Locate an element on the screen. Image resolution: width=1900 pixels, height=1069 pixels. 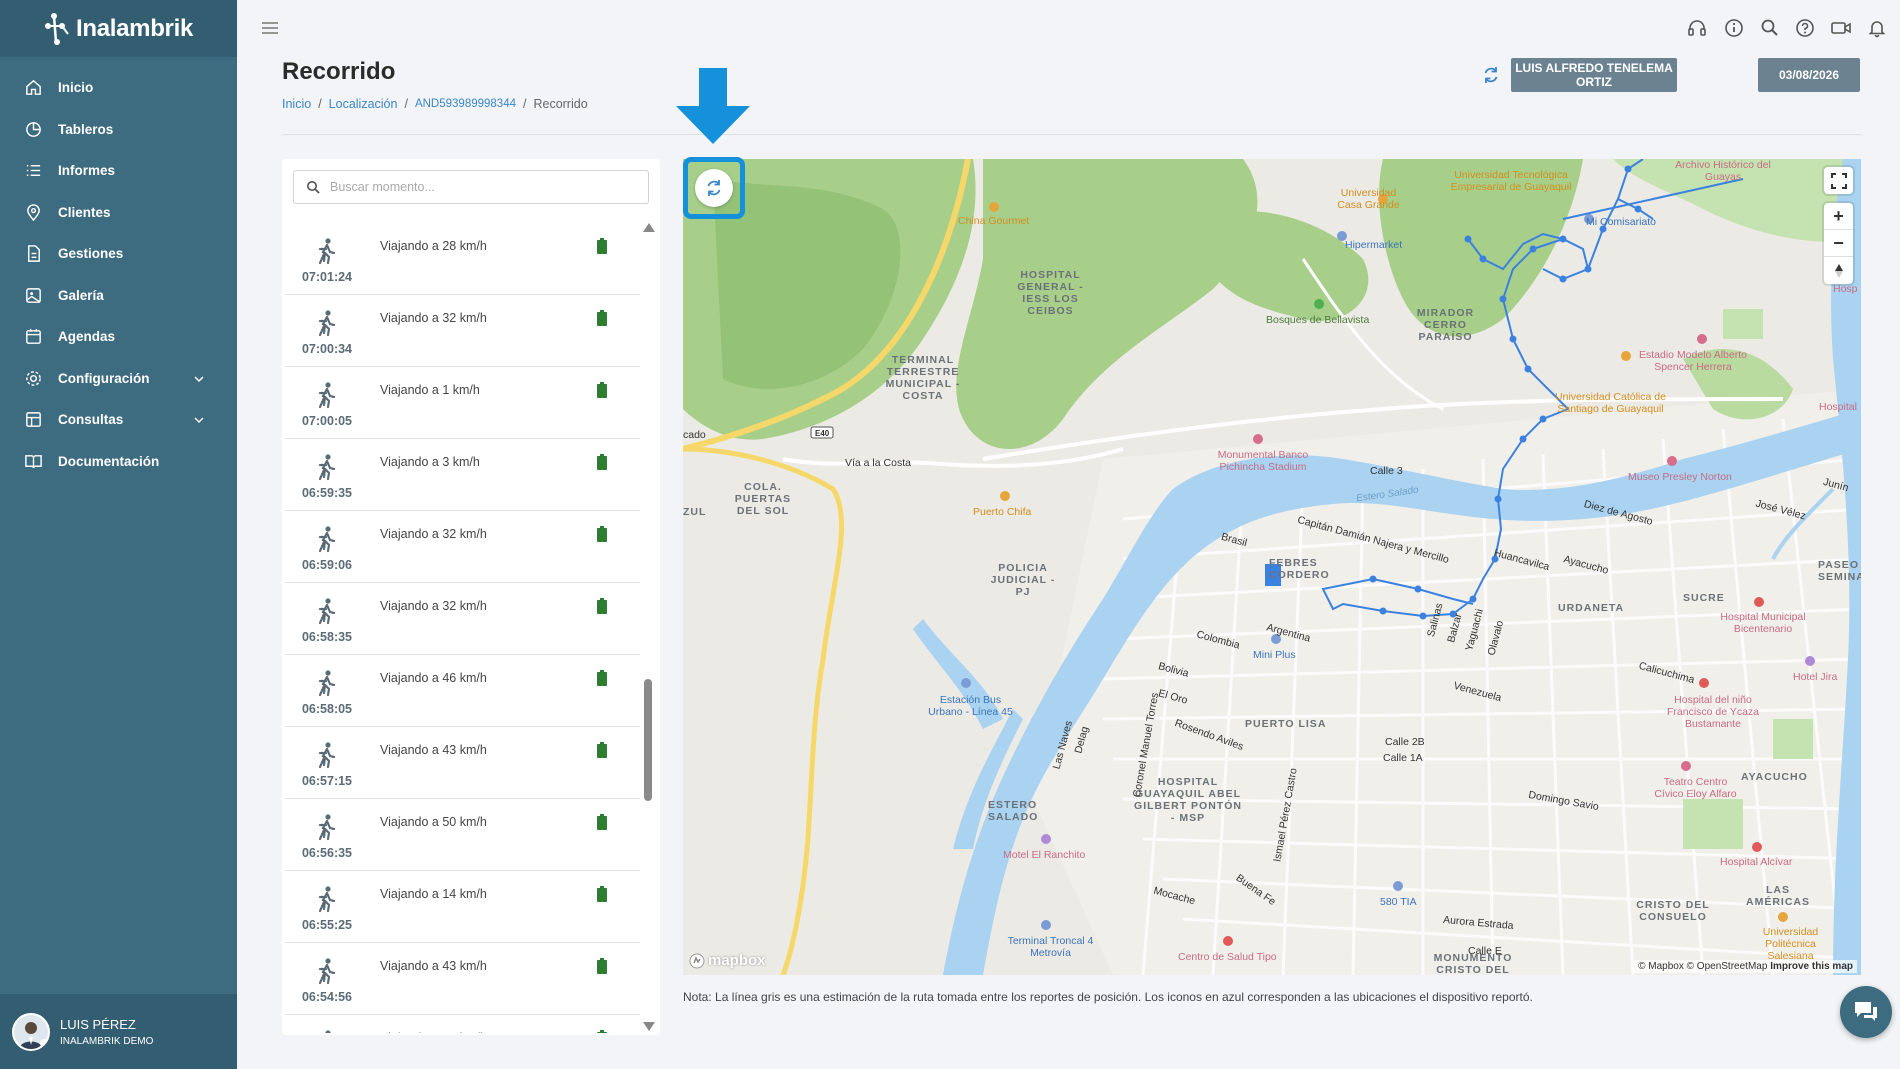
scroll-up-arrow is located at coordinates (649, 227).